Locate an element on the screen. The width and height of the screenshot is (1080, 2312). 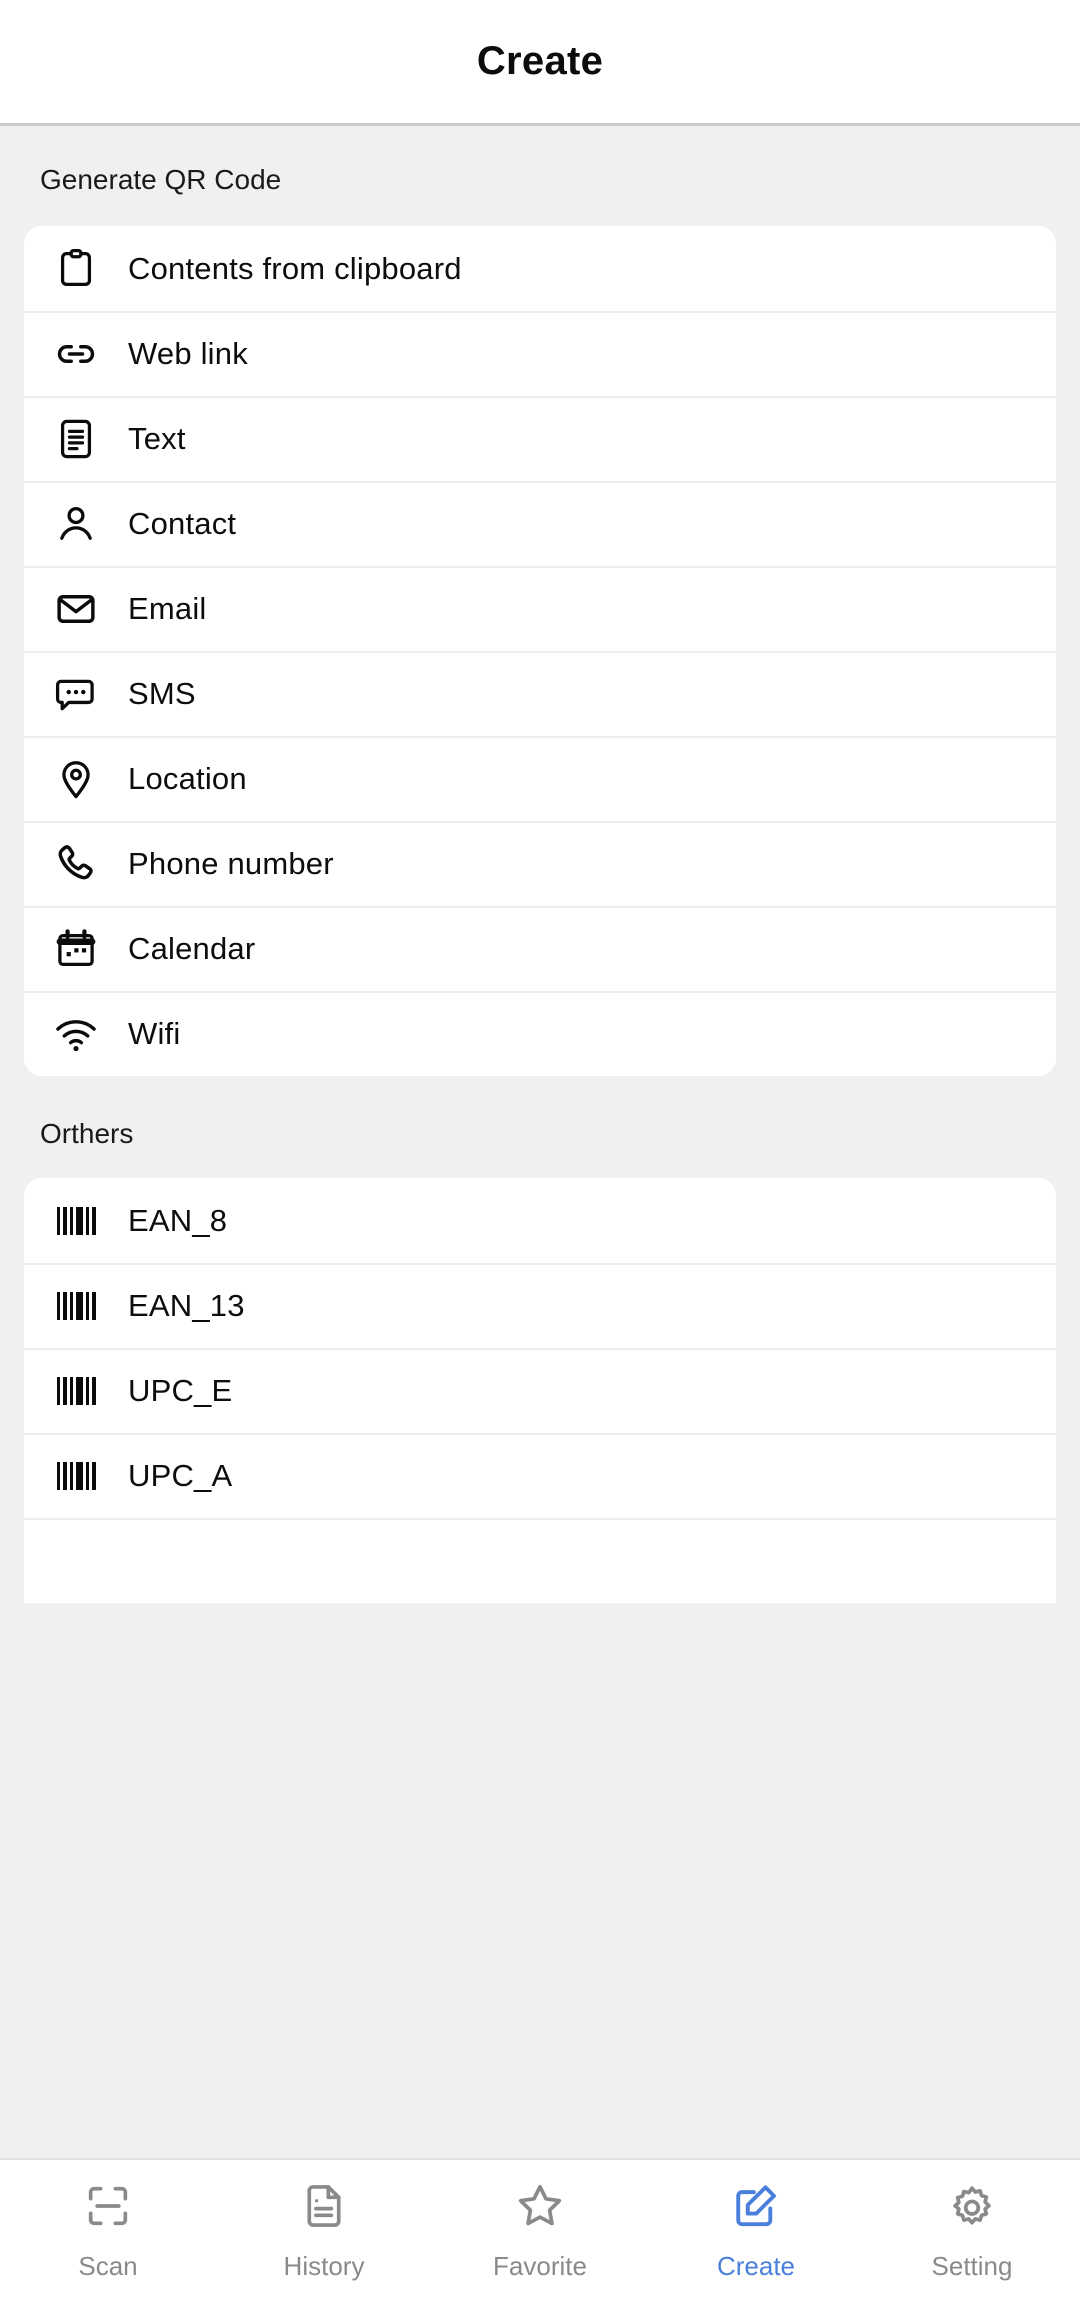
nav-item-label: Setting is located at coordinates (972, 2266).